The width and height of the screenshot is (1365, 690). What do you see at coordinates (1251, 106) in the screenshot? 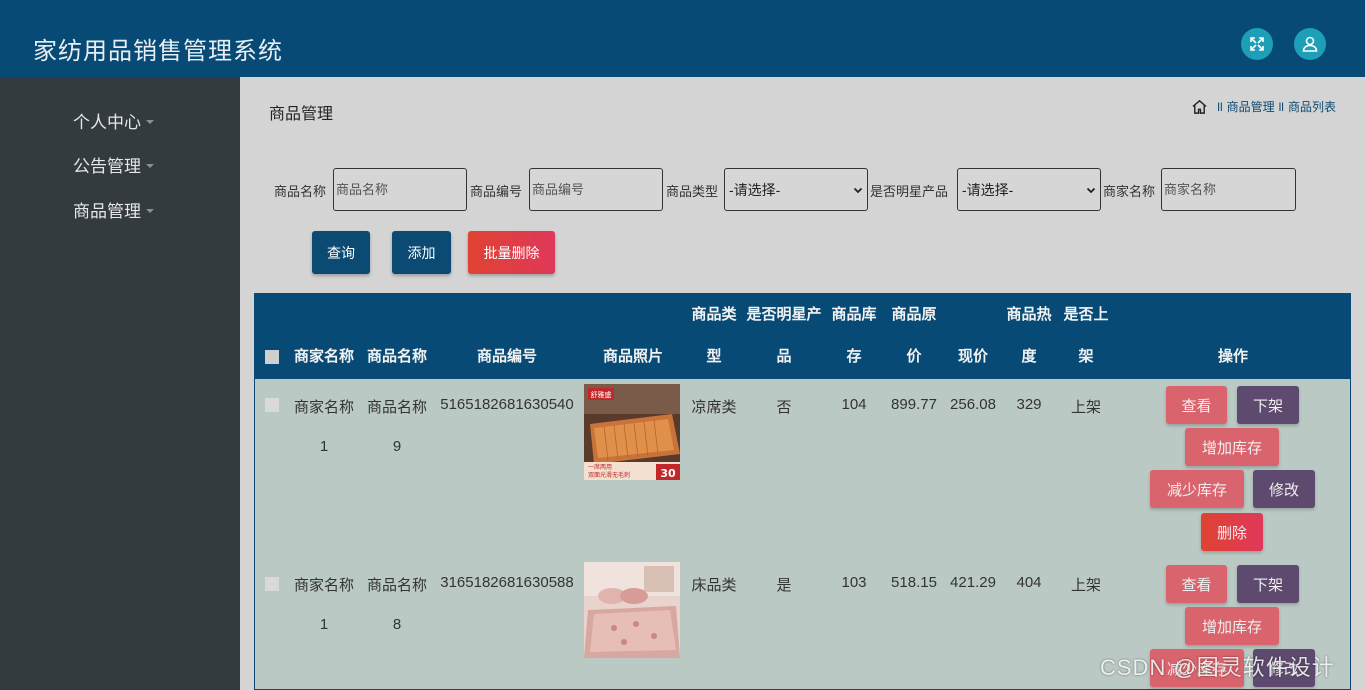
I see `breadcrumb-item-products: 商品管理` at bounding box center [1251, 106].